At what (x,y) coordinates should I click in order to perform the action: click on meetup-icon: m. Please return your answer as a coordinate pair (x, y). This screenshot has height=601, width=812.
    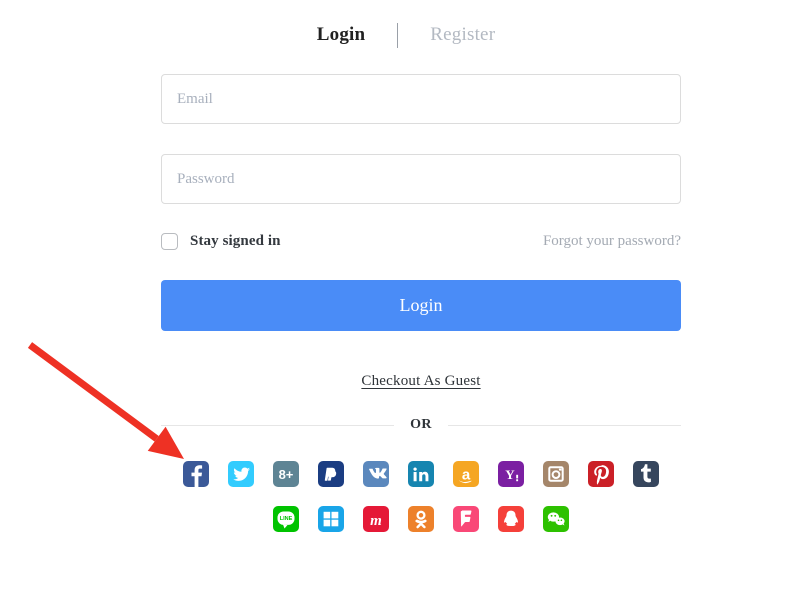
    Looking at the image, I should click on (376, 519).